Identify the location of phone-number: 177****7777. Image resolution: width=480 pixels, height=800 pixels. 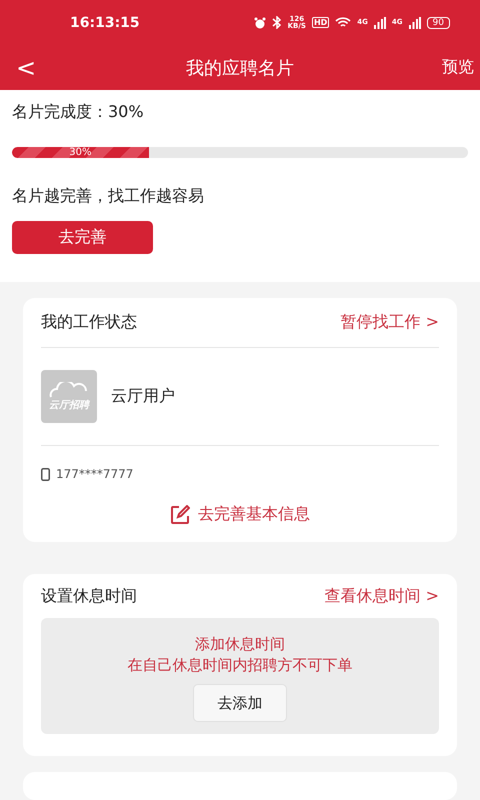
(95, 474).